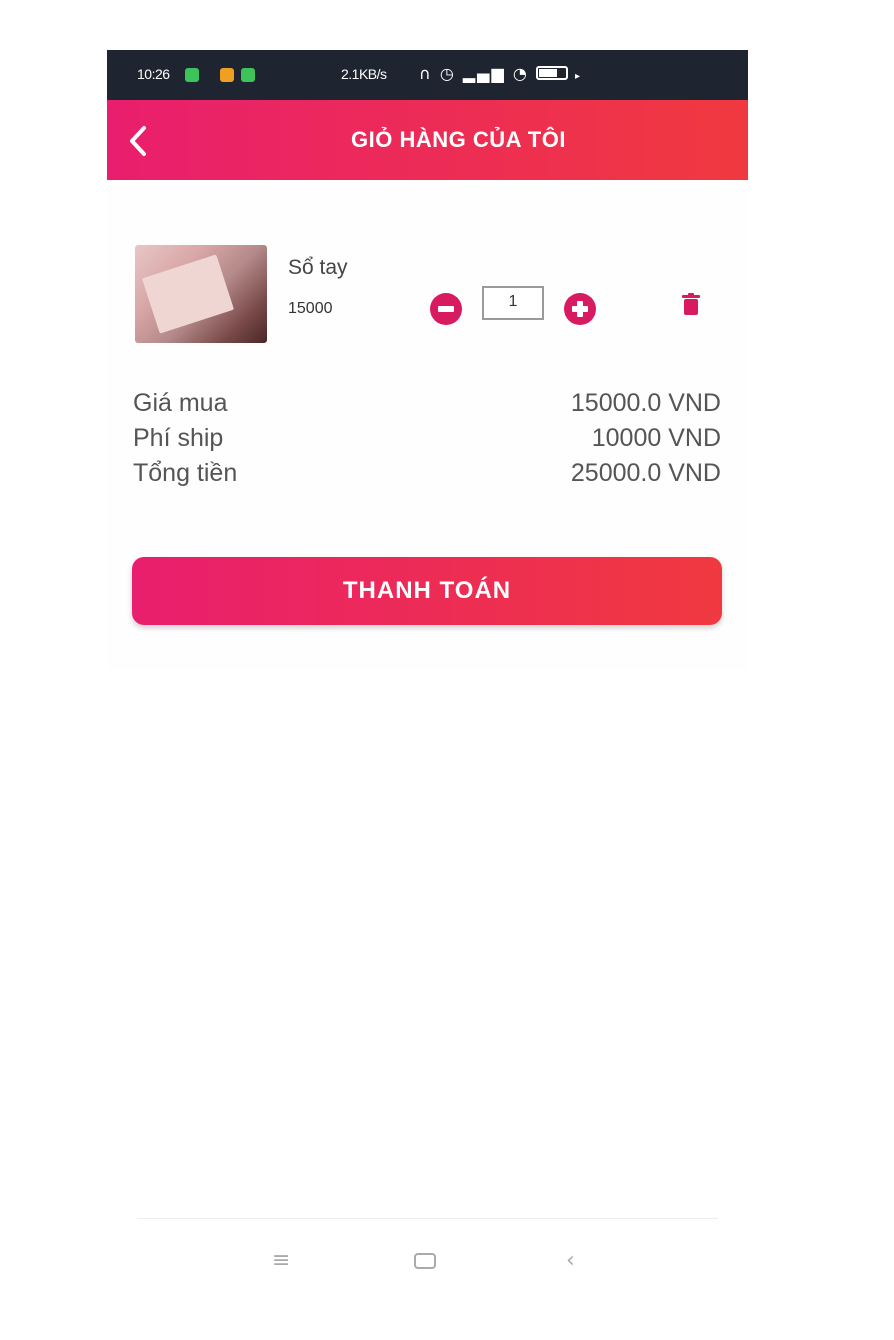 This screenshot has height=1340, width=894. What do you see at coordinates (310, 308) in the screenshot?
I see `product-price: 15000` at bounding box center [310, 308].